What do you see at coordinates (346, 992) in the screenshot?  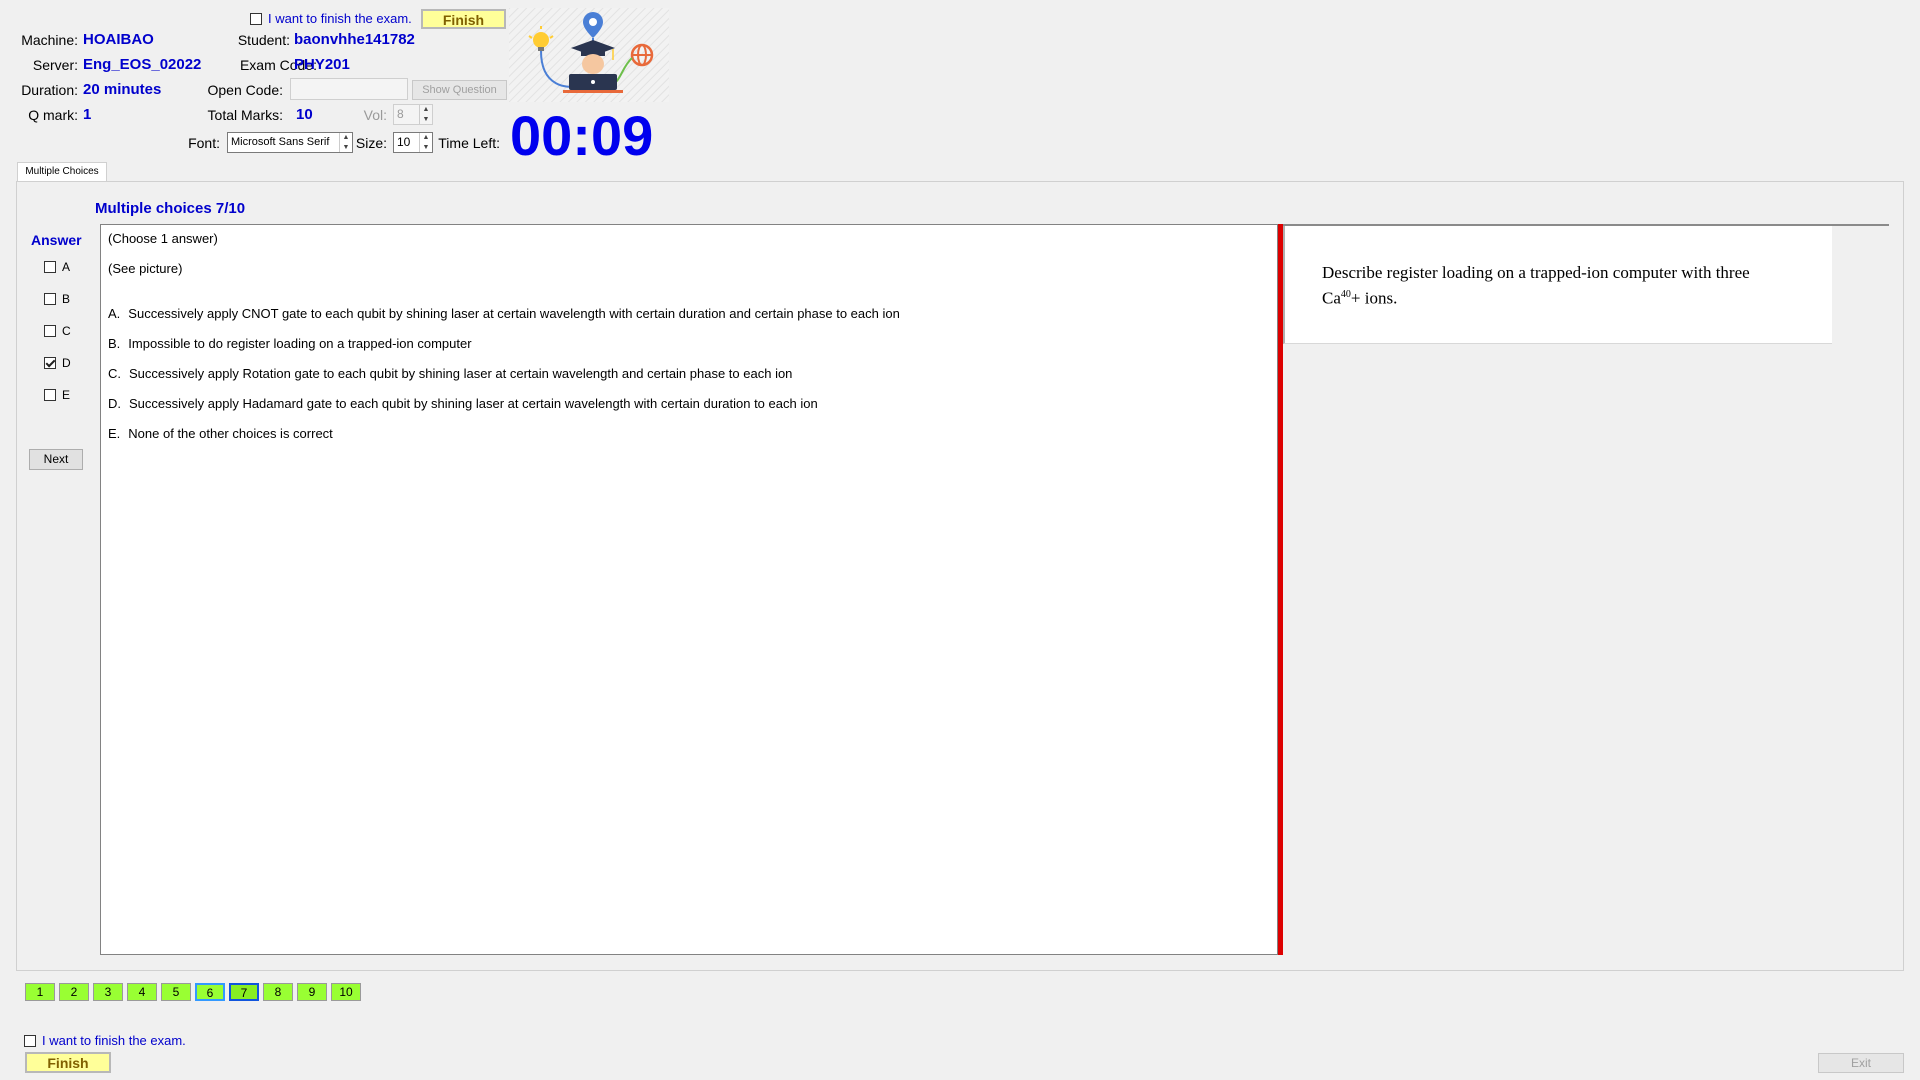 I see `question-nav-button: 10` at bounding box center [346, 992].